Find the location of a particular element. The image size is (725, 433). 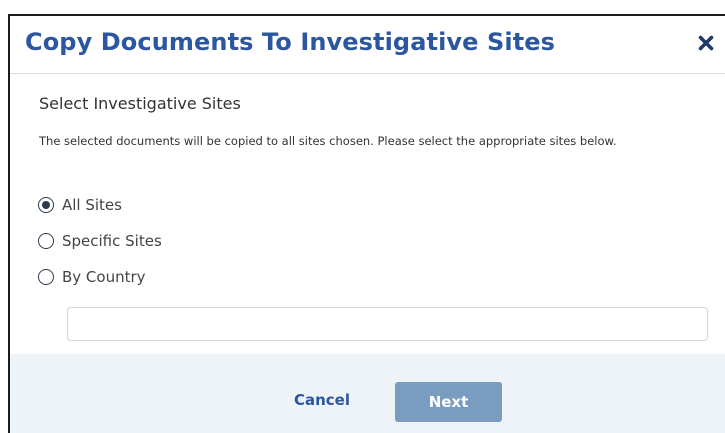

option-specific-sites: Specific Sites is located at coordinates (100, 241).